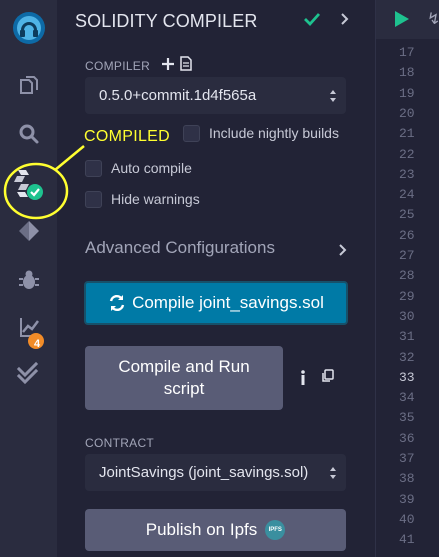 This screenshot has height=557, width=439. I want to click on annotation-pointer, so click(69, 158).